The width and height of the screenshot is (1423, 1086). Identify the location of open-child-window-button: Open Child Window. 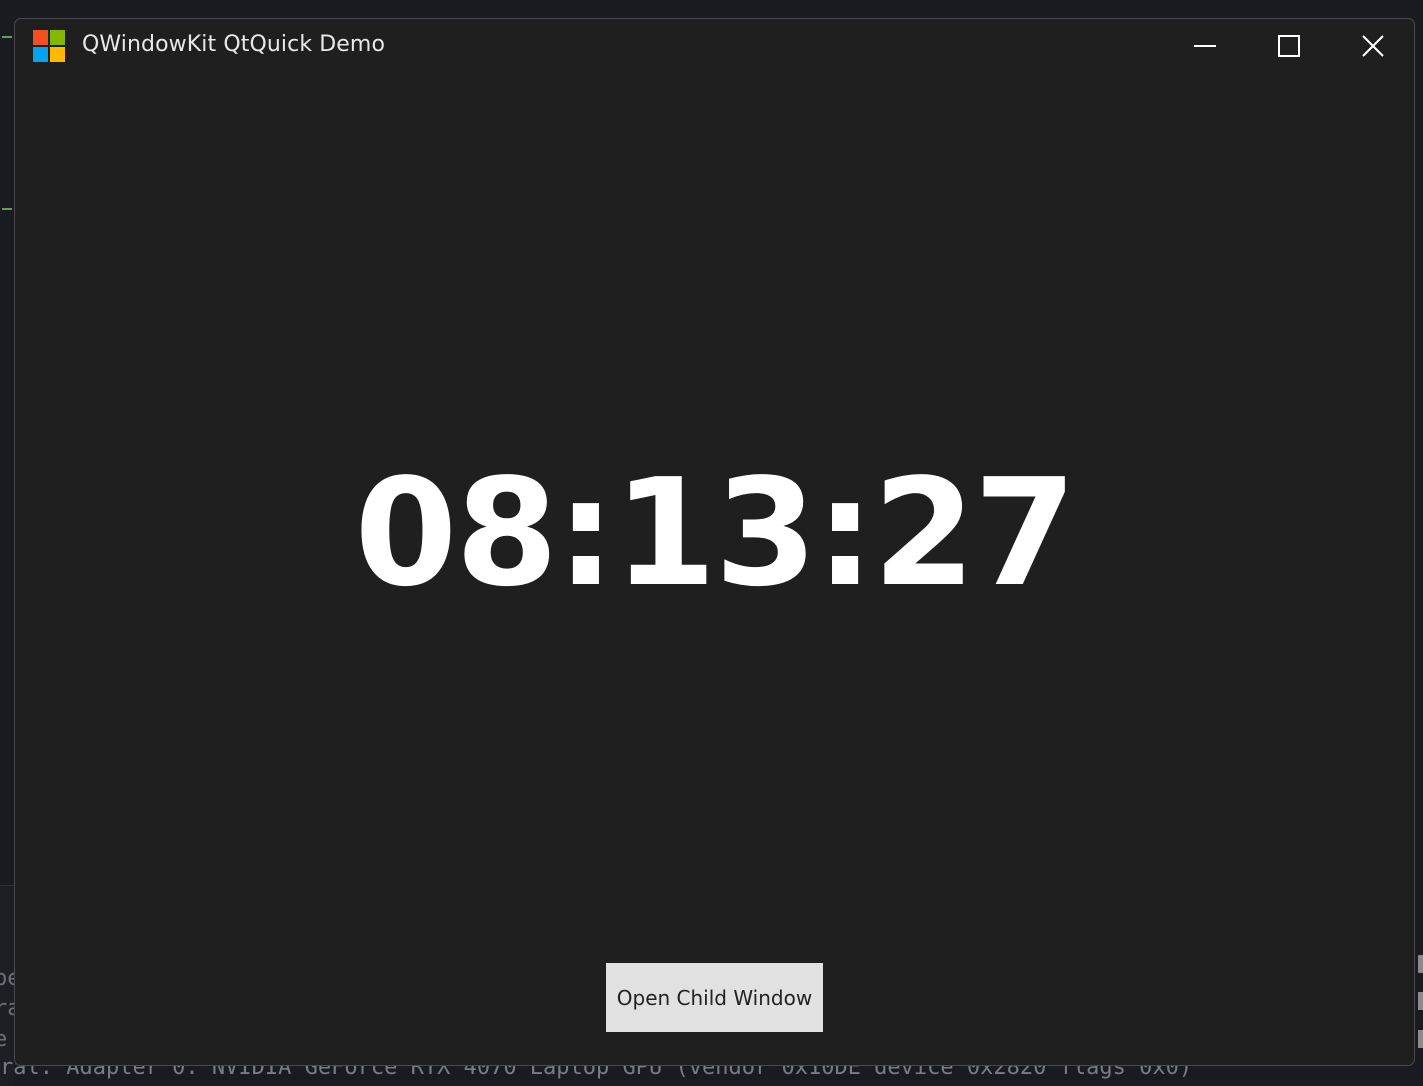
(714, 997).